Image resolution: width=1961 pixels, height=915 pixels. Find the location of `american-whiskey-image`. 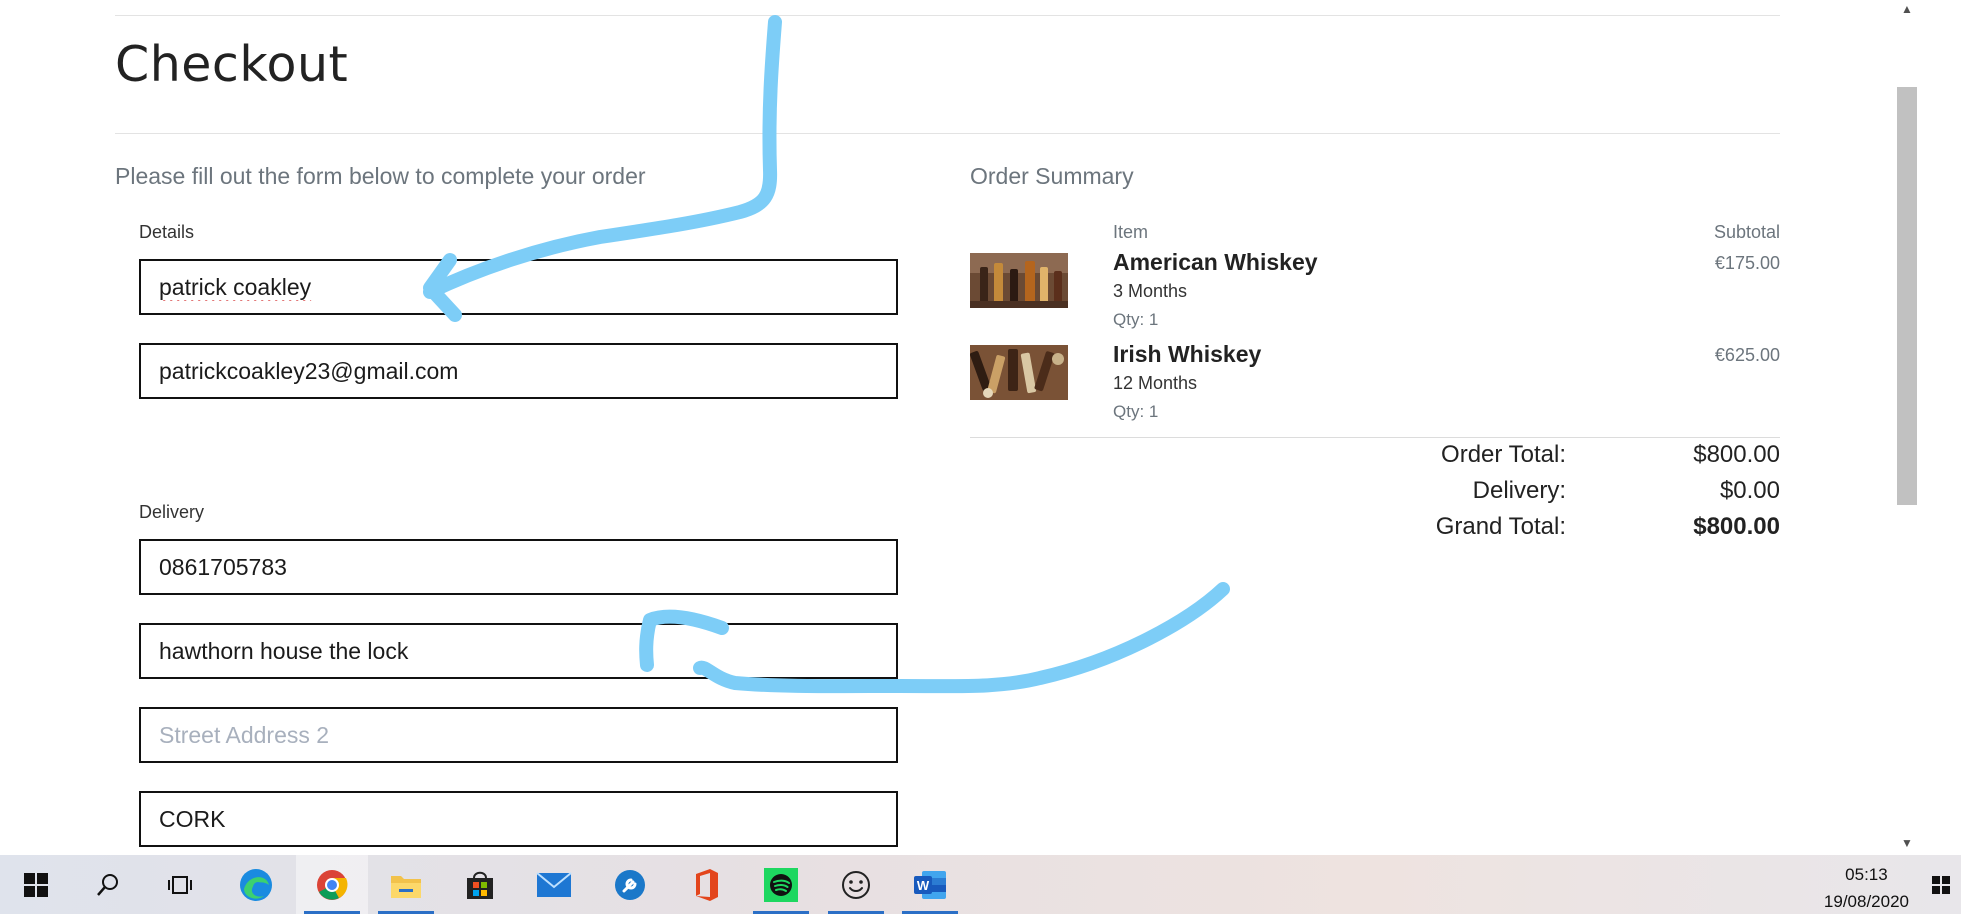

american-whiskey-image is located at coordinates (1019, 280).